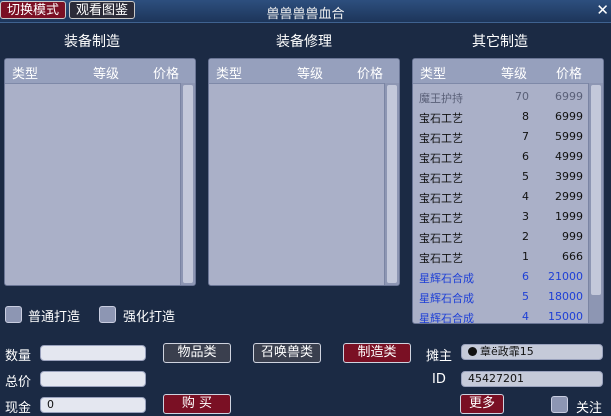 This screenshot has height=416, width=611. Describe the element at coordinates (572, 236) in the screenshot. I see `item-price: 999` at that location.